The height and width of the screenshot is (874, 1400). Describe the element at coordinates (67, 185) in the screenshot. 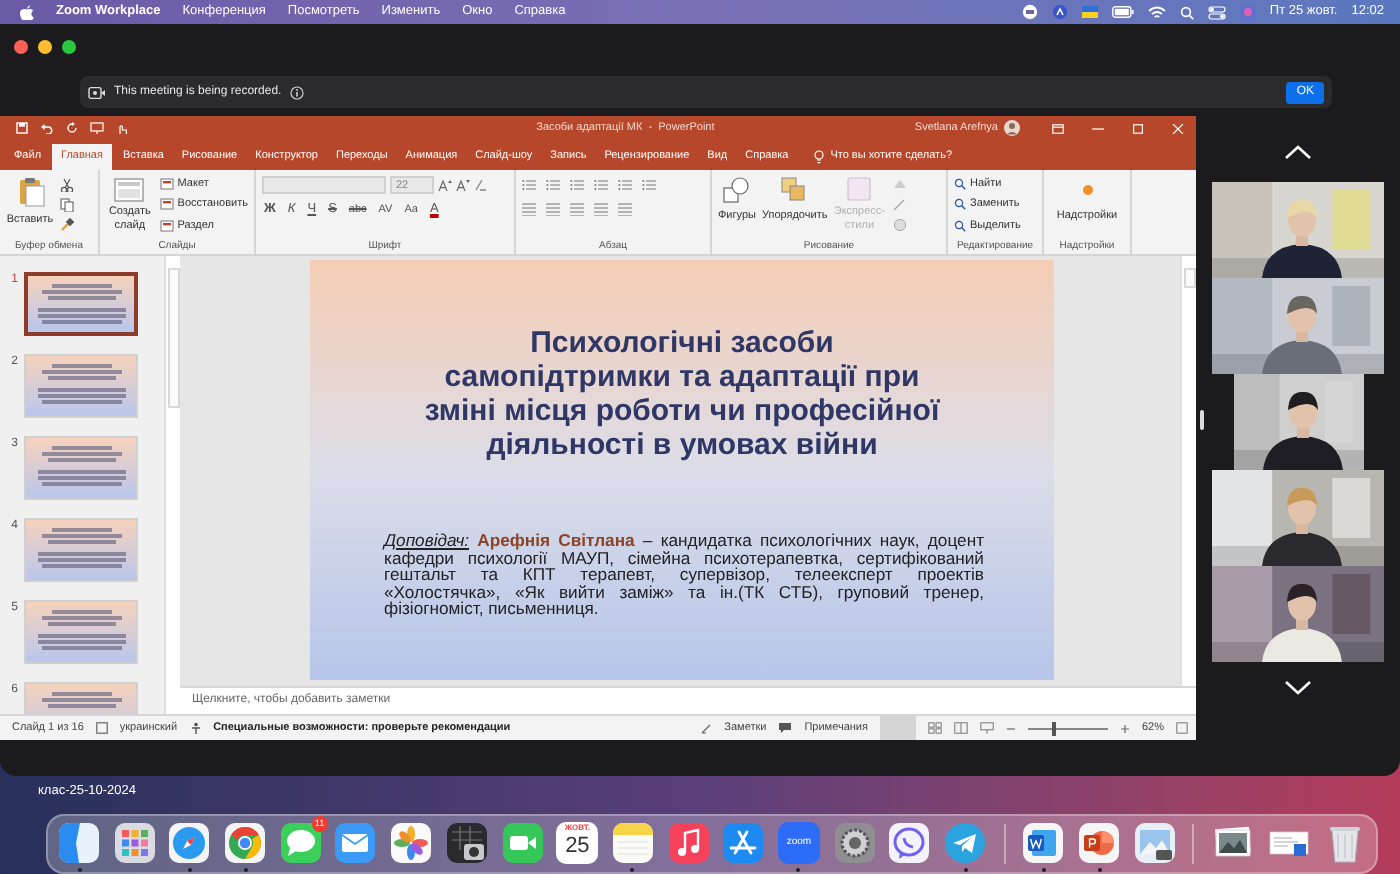

I see `scissors-icon` at that location.